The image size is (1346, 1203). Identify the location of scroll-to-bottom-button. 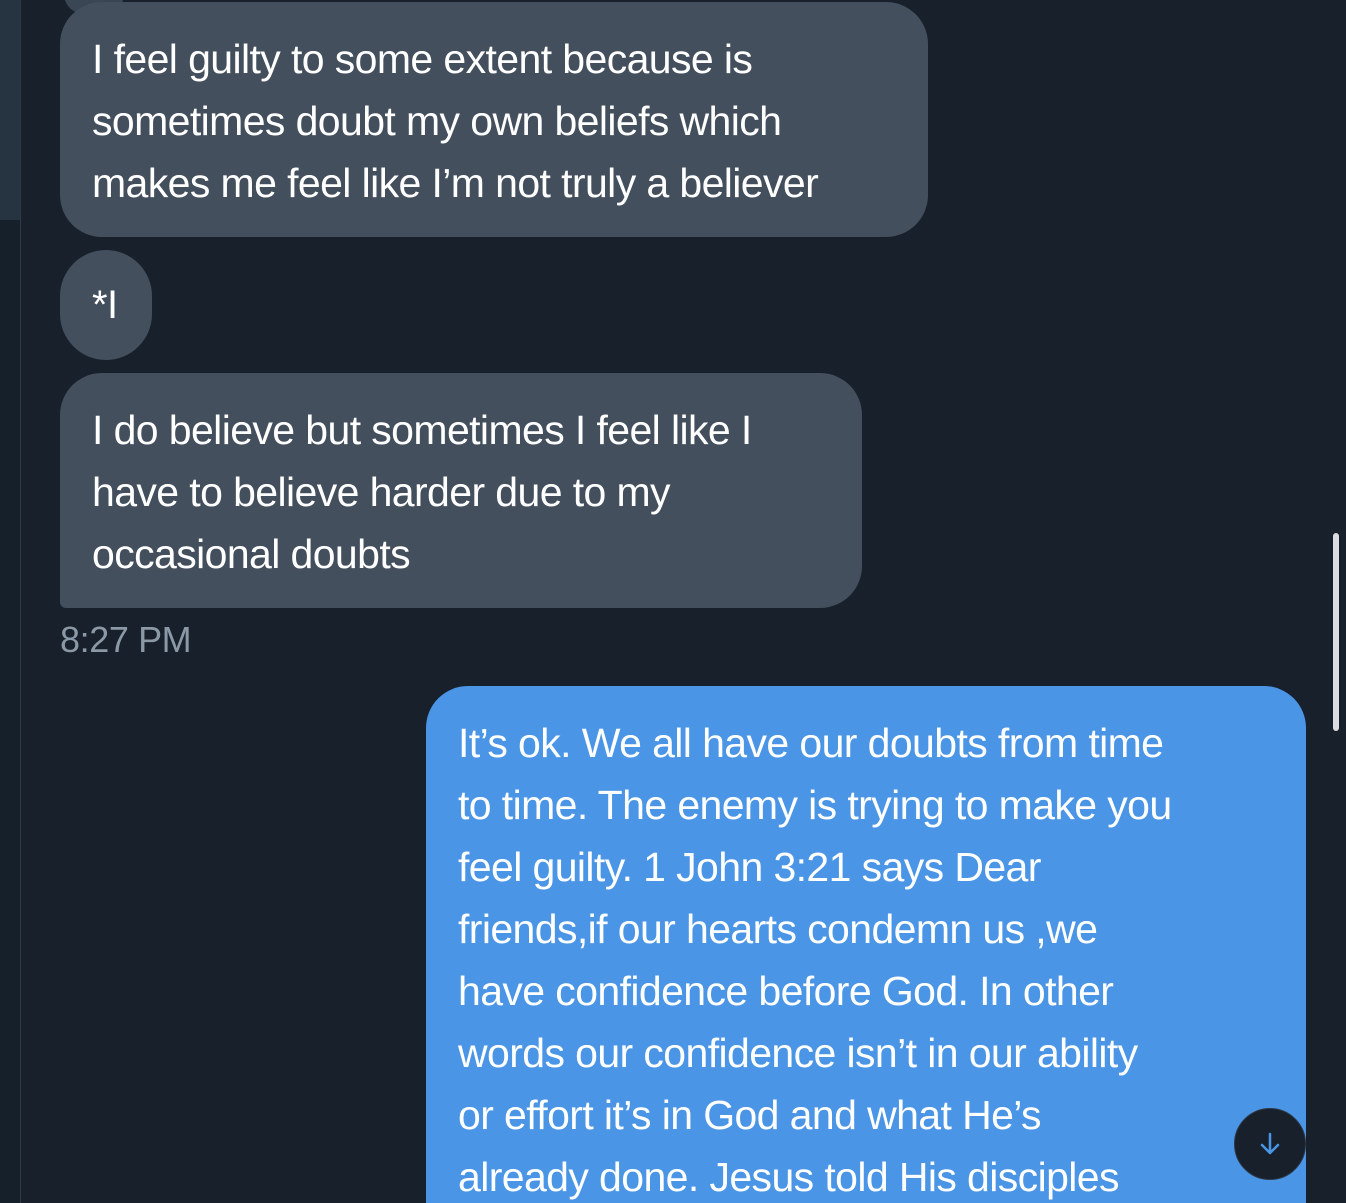
(1270, 1144).